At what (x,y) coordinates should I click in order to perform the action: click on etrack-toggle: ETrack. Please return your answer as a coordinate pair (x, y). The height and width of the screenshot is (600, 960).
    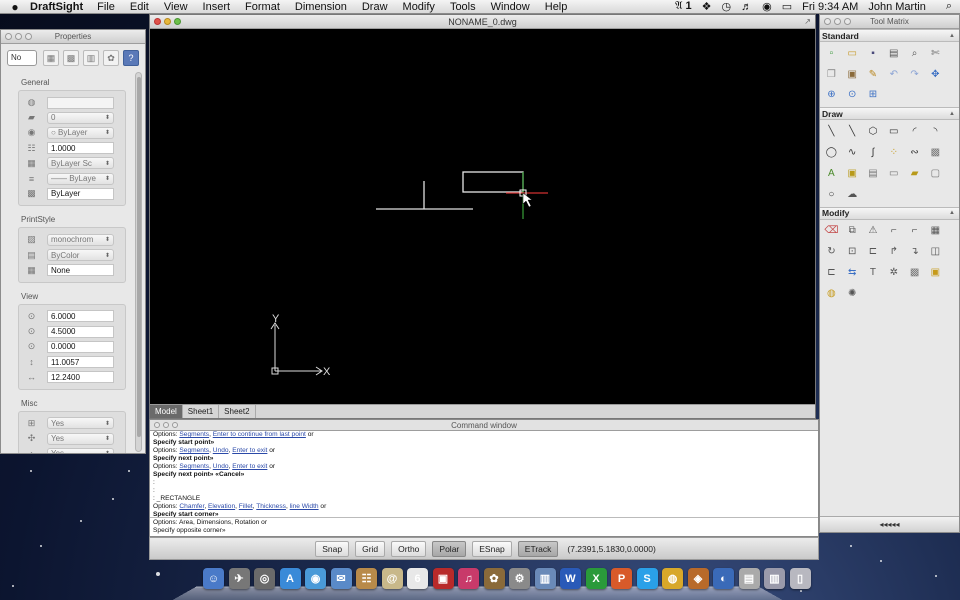
    Looking at the image, I should click on (538, 548).